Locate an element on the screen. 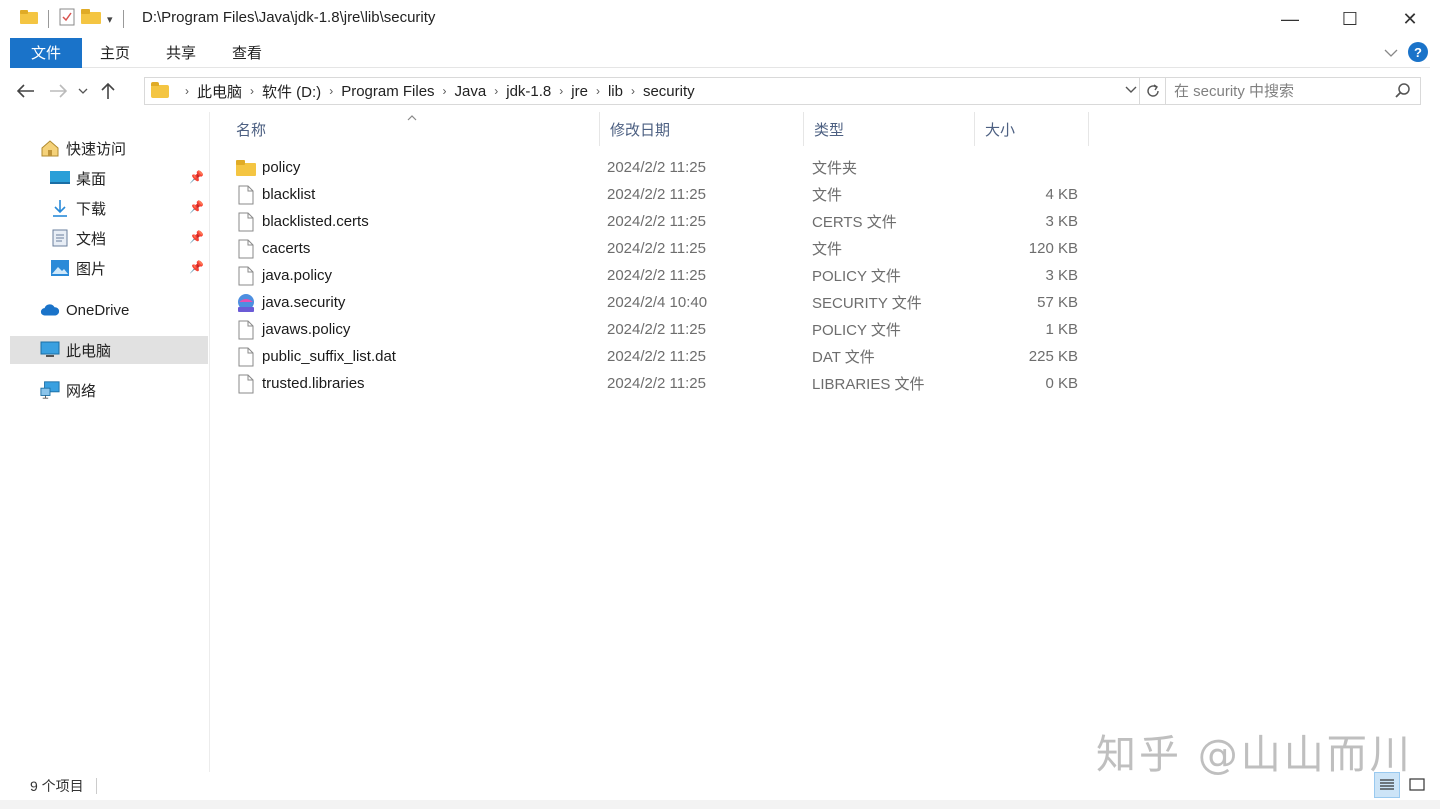  close-button: ✕ is located at coordinates (1410, 19).